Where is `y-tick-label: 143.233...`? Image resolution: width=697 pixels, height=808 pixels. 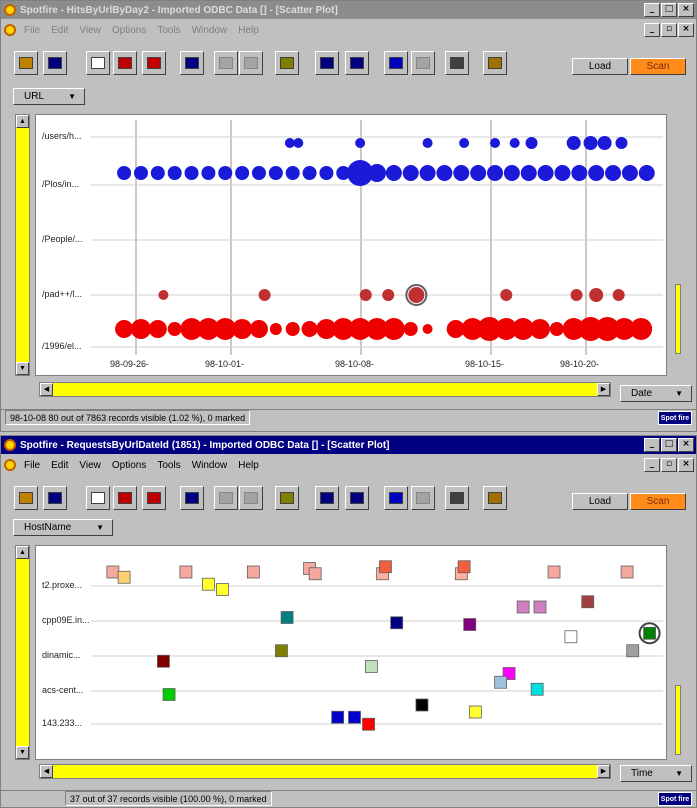
y-tick-label: 143.233... is located at coordinates (62, 723).